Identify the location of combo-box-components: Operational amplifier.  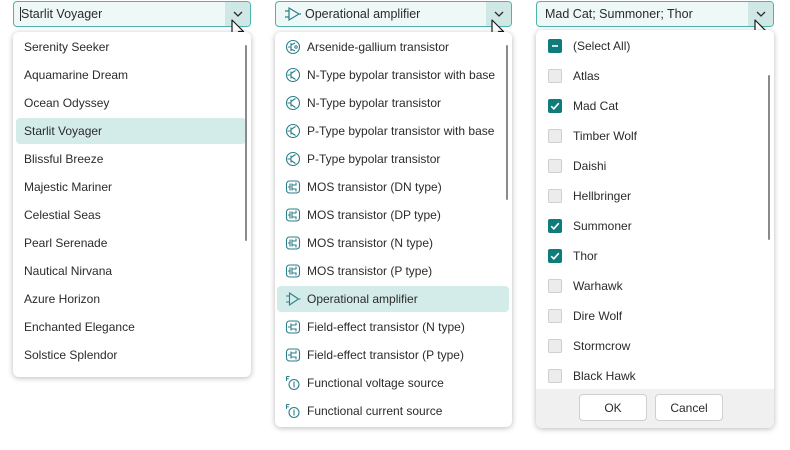
(393, 14).